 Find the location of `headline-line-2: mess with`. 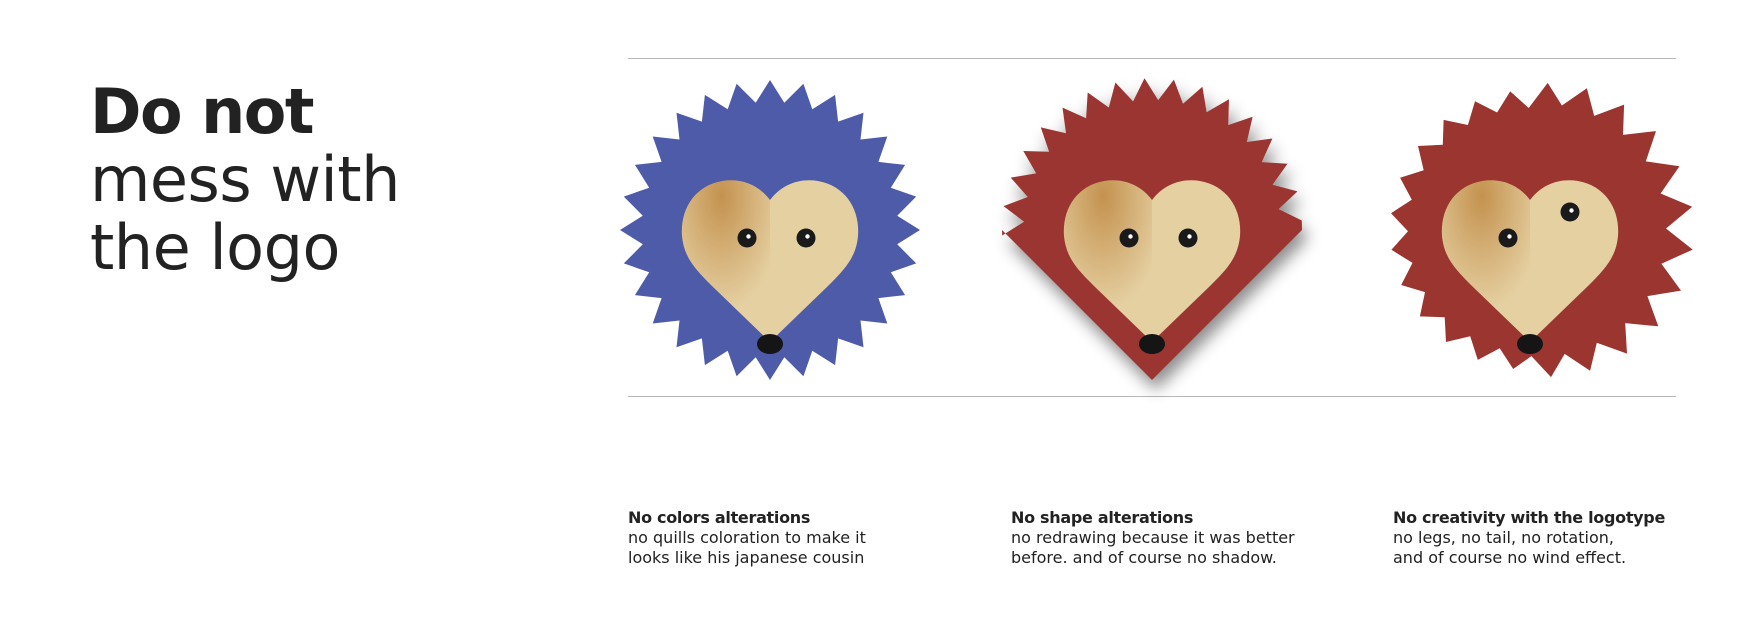

headline-line-2: mess with is located at coordinates (245, 179).